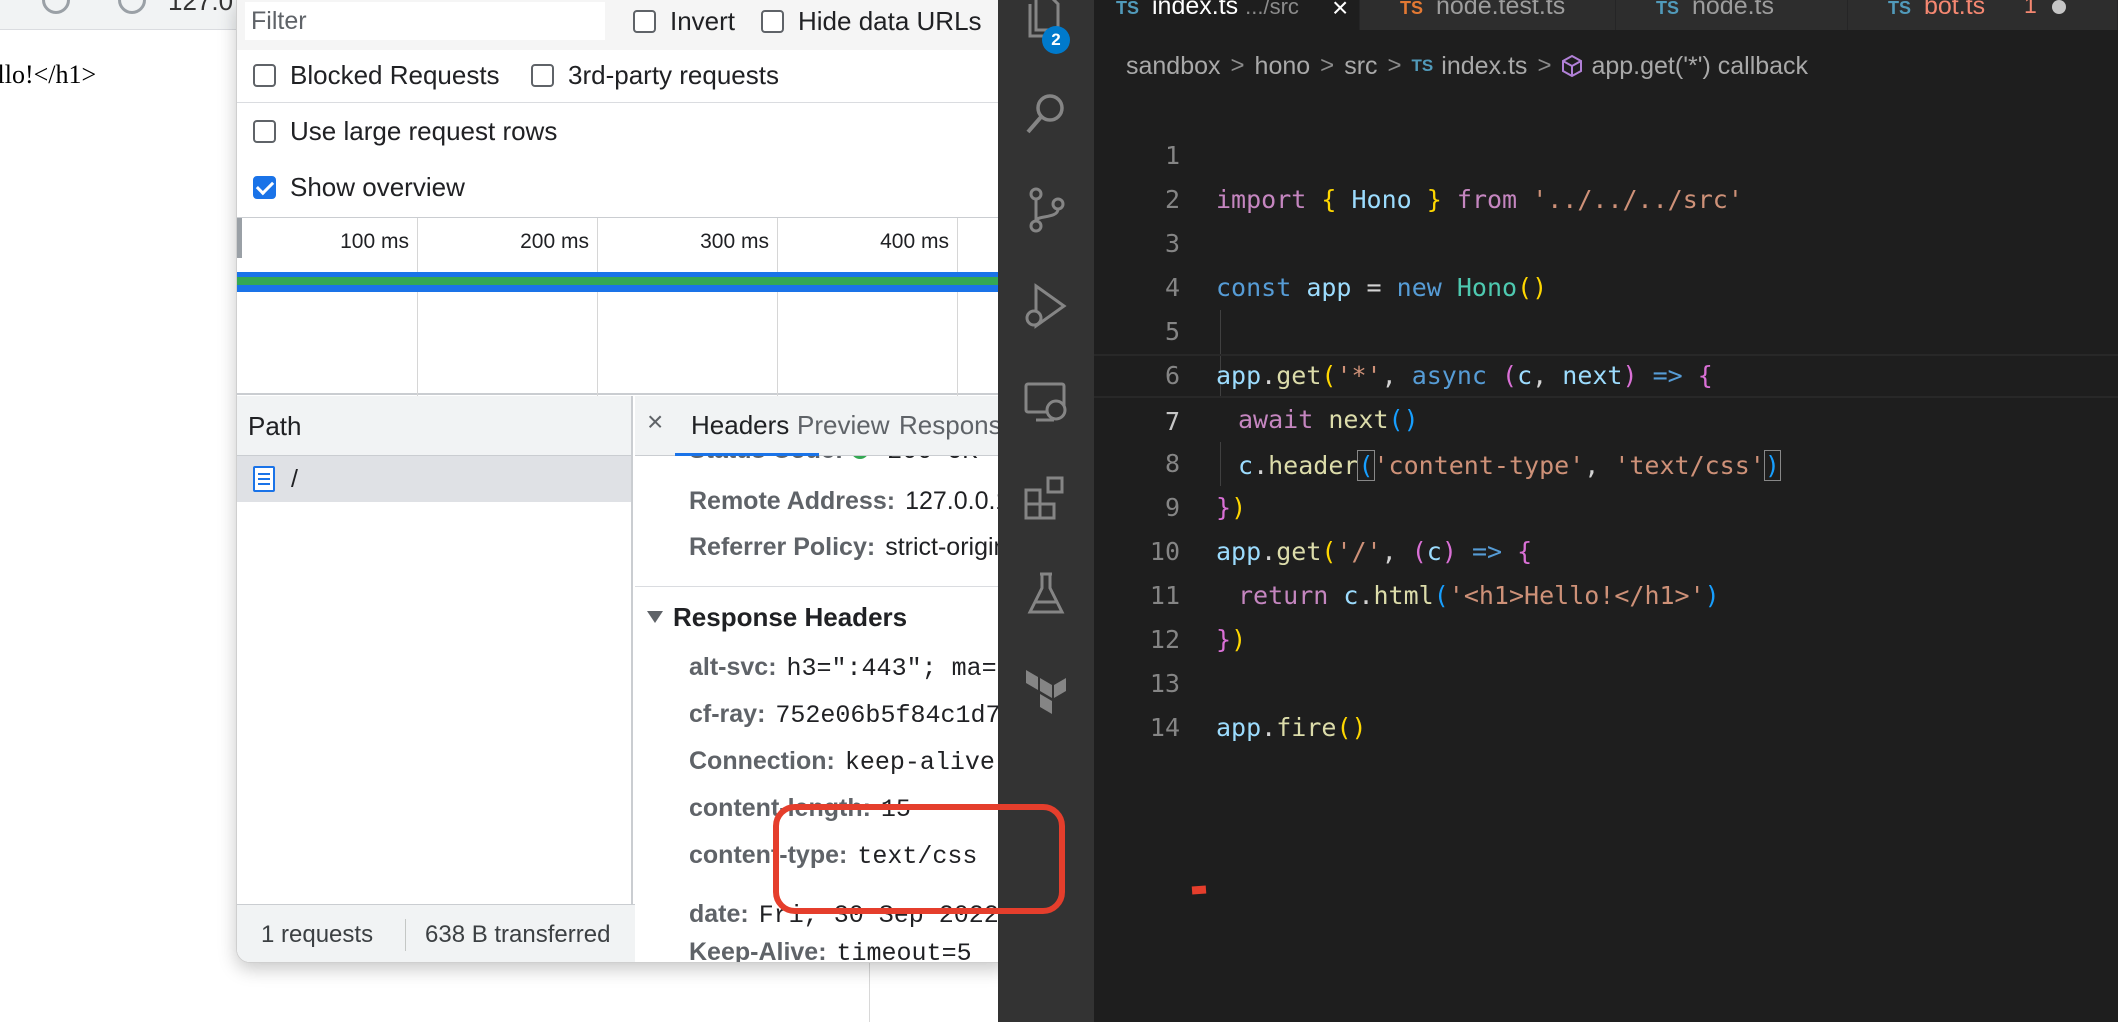 This screenshot has width=2118, height=1022. Describe the element at coordinates (1173, 66) in the screenshot. I see `breadcrumb-item: sandbox` at that location.